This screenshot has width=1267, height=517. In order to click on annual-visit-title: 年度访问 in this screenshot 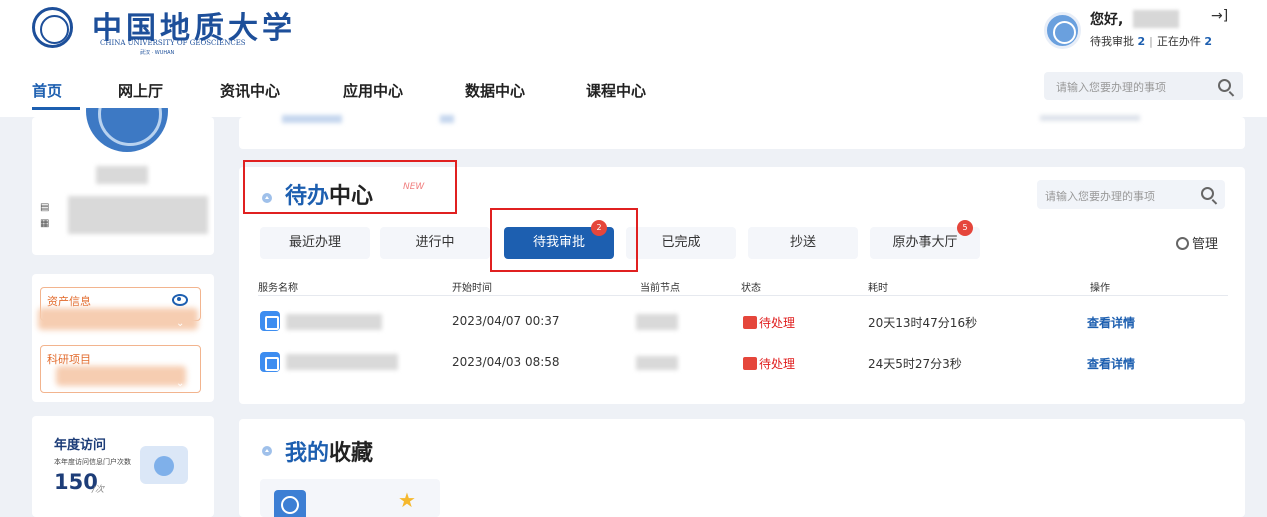, I will do `click(80, 445)`.